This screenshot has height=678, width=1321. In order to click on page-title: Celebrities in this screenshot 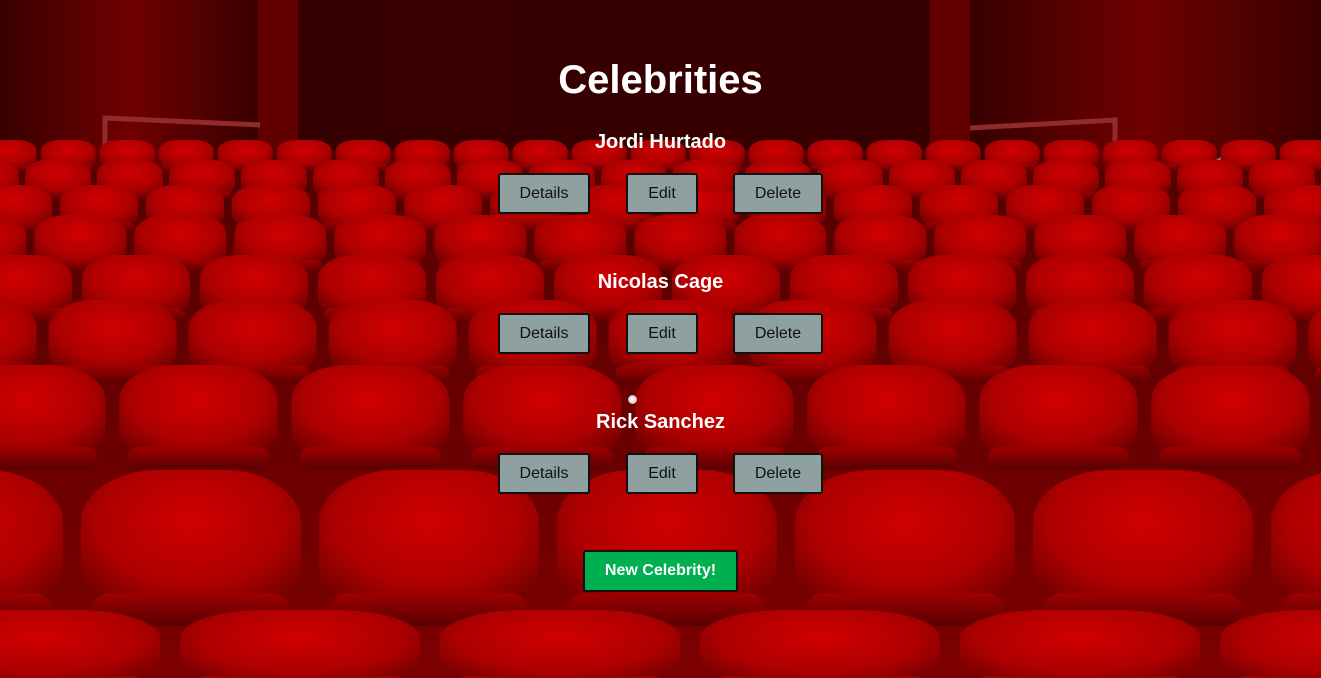, I will do `click(660, 80)`.